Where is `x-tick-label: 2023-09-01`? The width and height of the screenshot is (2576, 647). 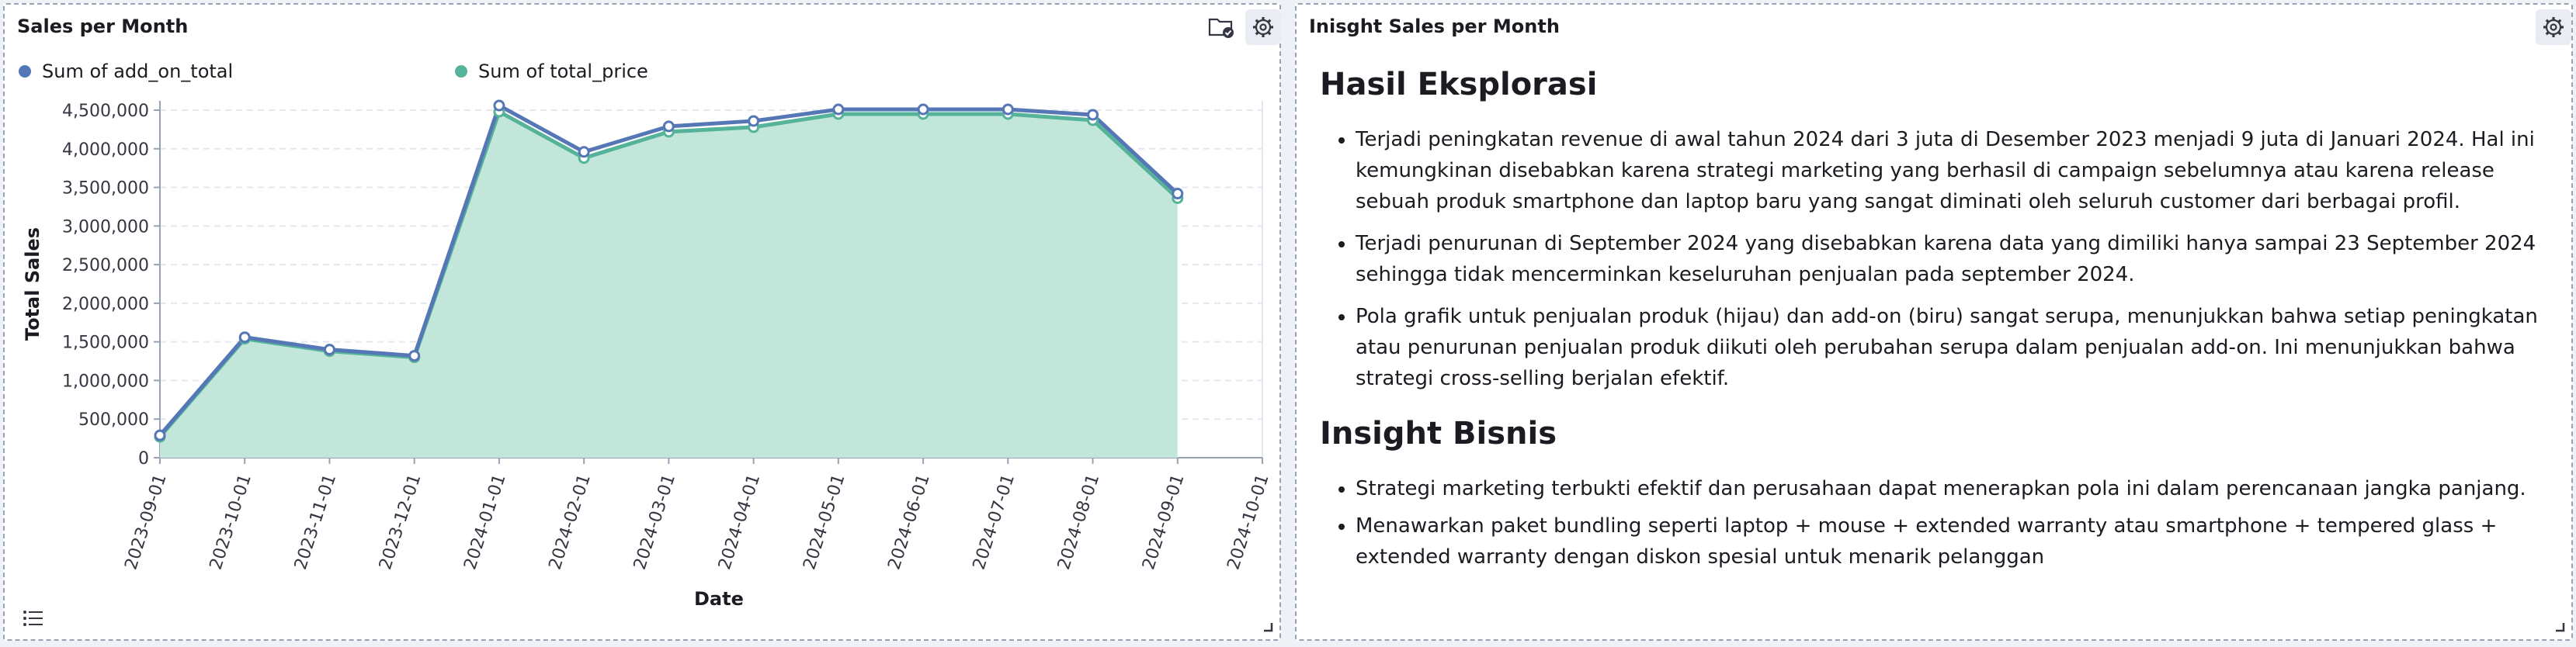
x-tick-label: 2023-09-01 is located at coordinates (145, 522).